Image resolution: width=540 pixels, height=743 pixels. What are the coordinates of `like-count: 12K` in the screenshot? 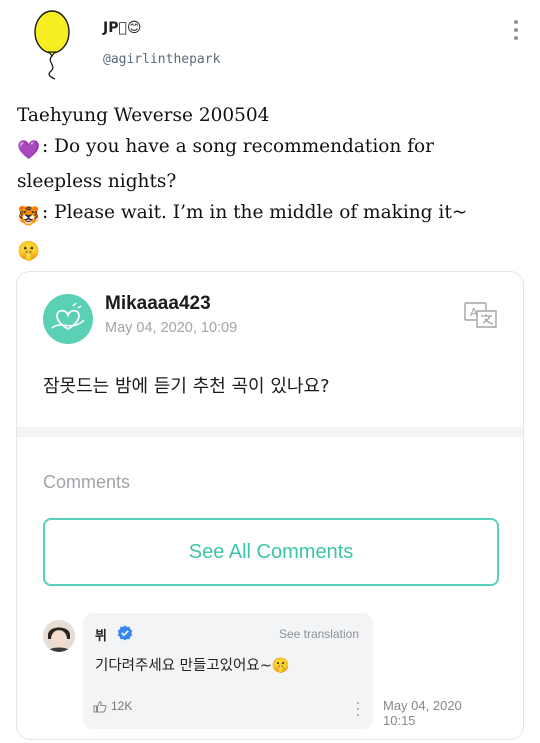 It's located at (122, 706).